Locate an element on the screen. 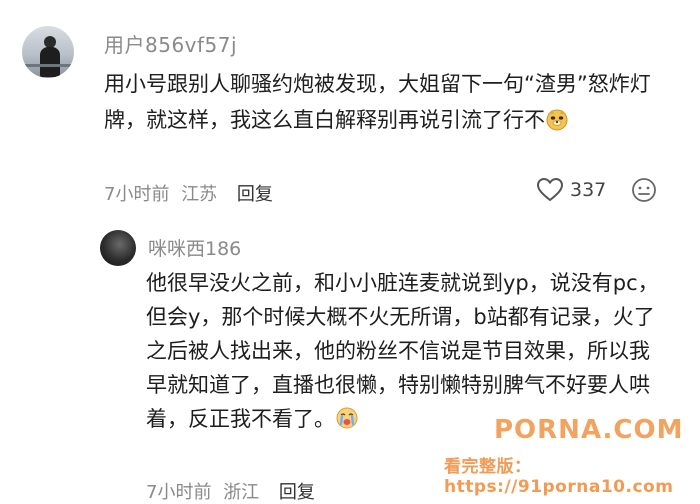 This screenshot has width=700, height=504. user-avatar is located at coordinates (48, 52).